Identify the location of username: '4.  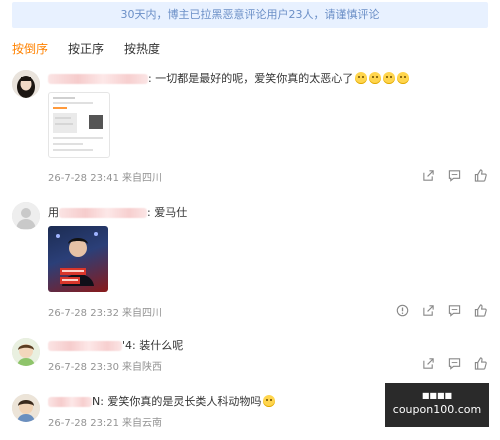
(127, 345).